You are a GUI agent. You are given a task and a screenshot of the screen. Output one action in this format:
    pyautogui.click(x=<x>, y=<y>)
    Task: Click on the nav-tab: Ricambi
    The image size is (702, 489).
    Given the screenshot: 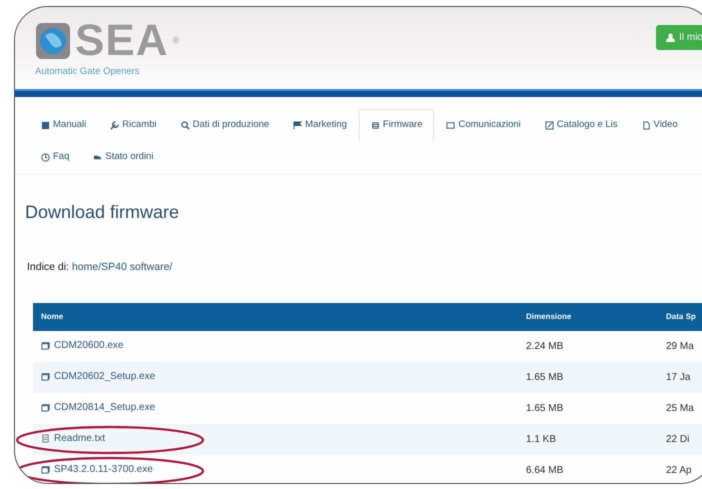 What is the action you would take?
    pyautogui.click(x=133, y=125)
    